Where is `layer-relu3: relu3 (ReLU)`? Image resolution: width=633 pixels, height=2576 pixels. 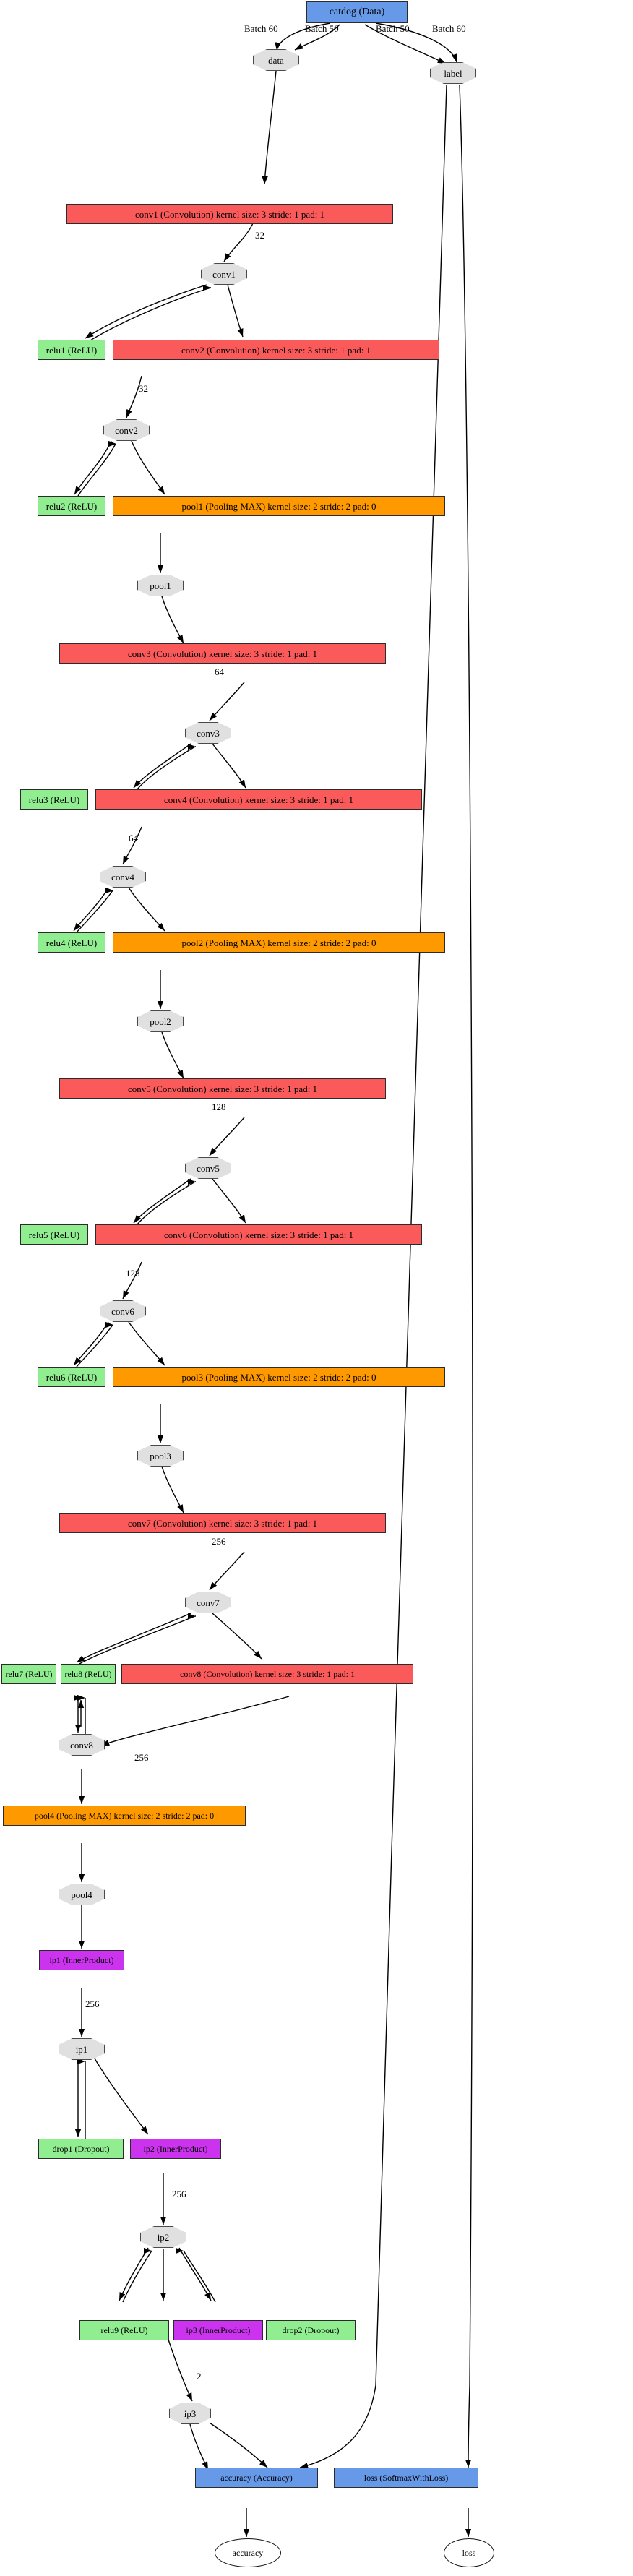 layer-relu3: relu3 (ReLU) is located at coordinates (54, 799).